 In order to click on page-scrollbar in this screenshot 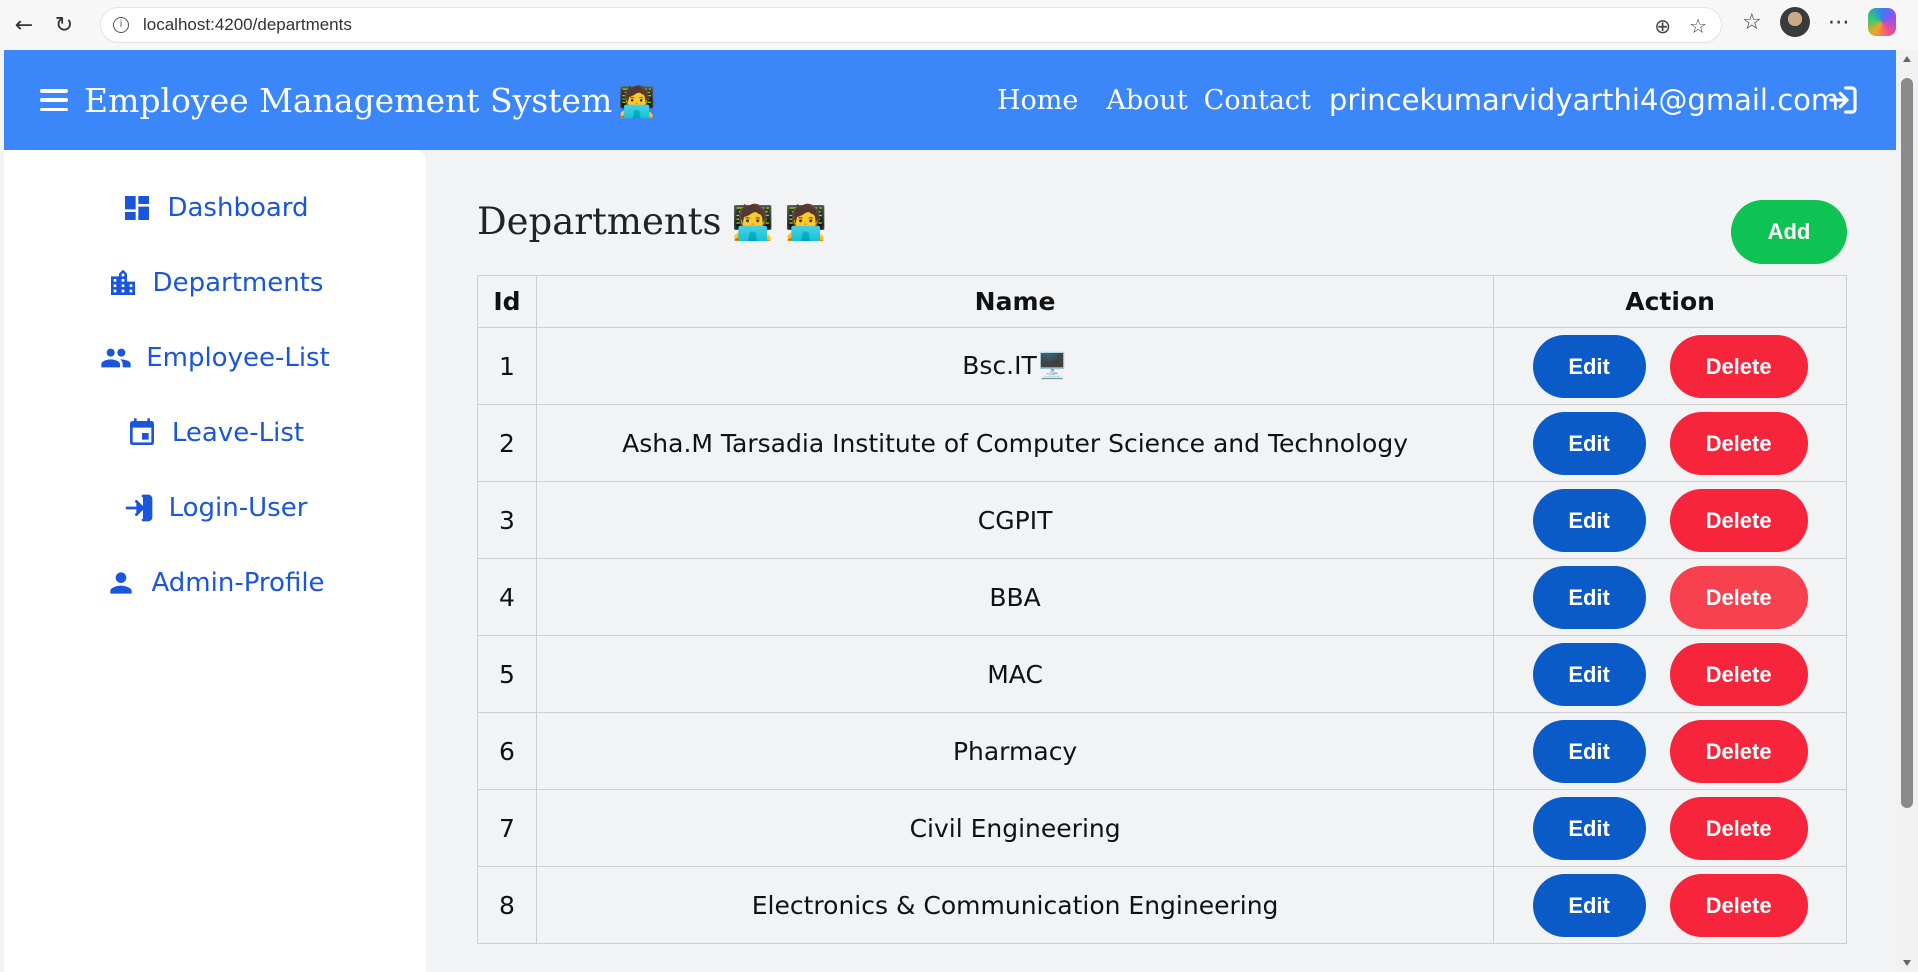, I will do `click(1907, 511)`.